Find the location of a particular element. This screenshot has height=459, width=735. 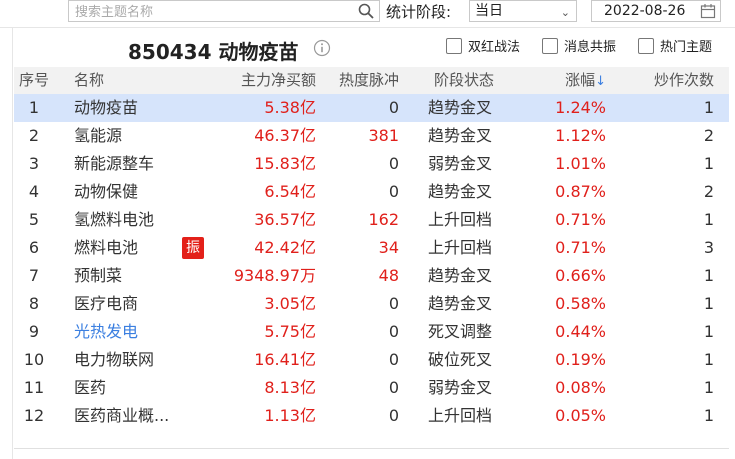

left-divider is located at coordinates (12, 243).